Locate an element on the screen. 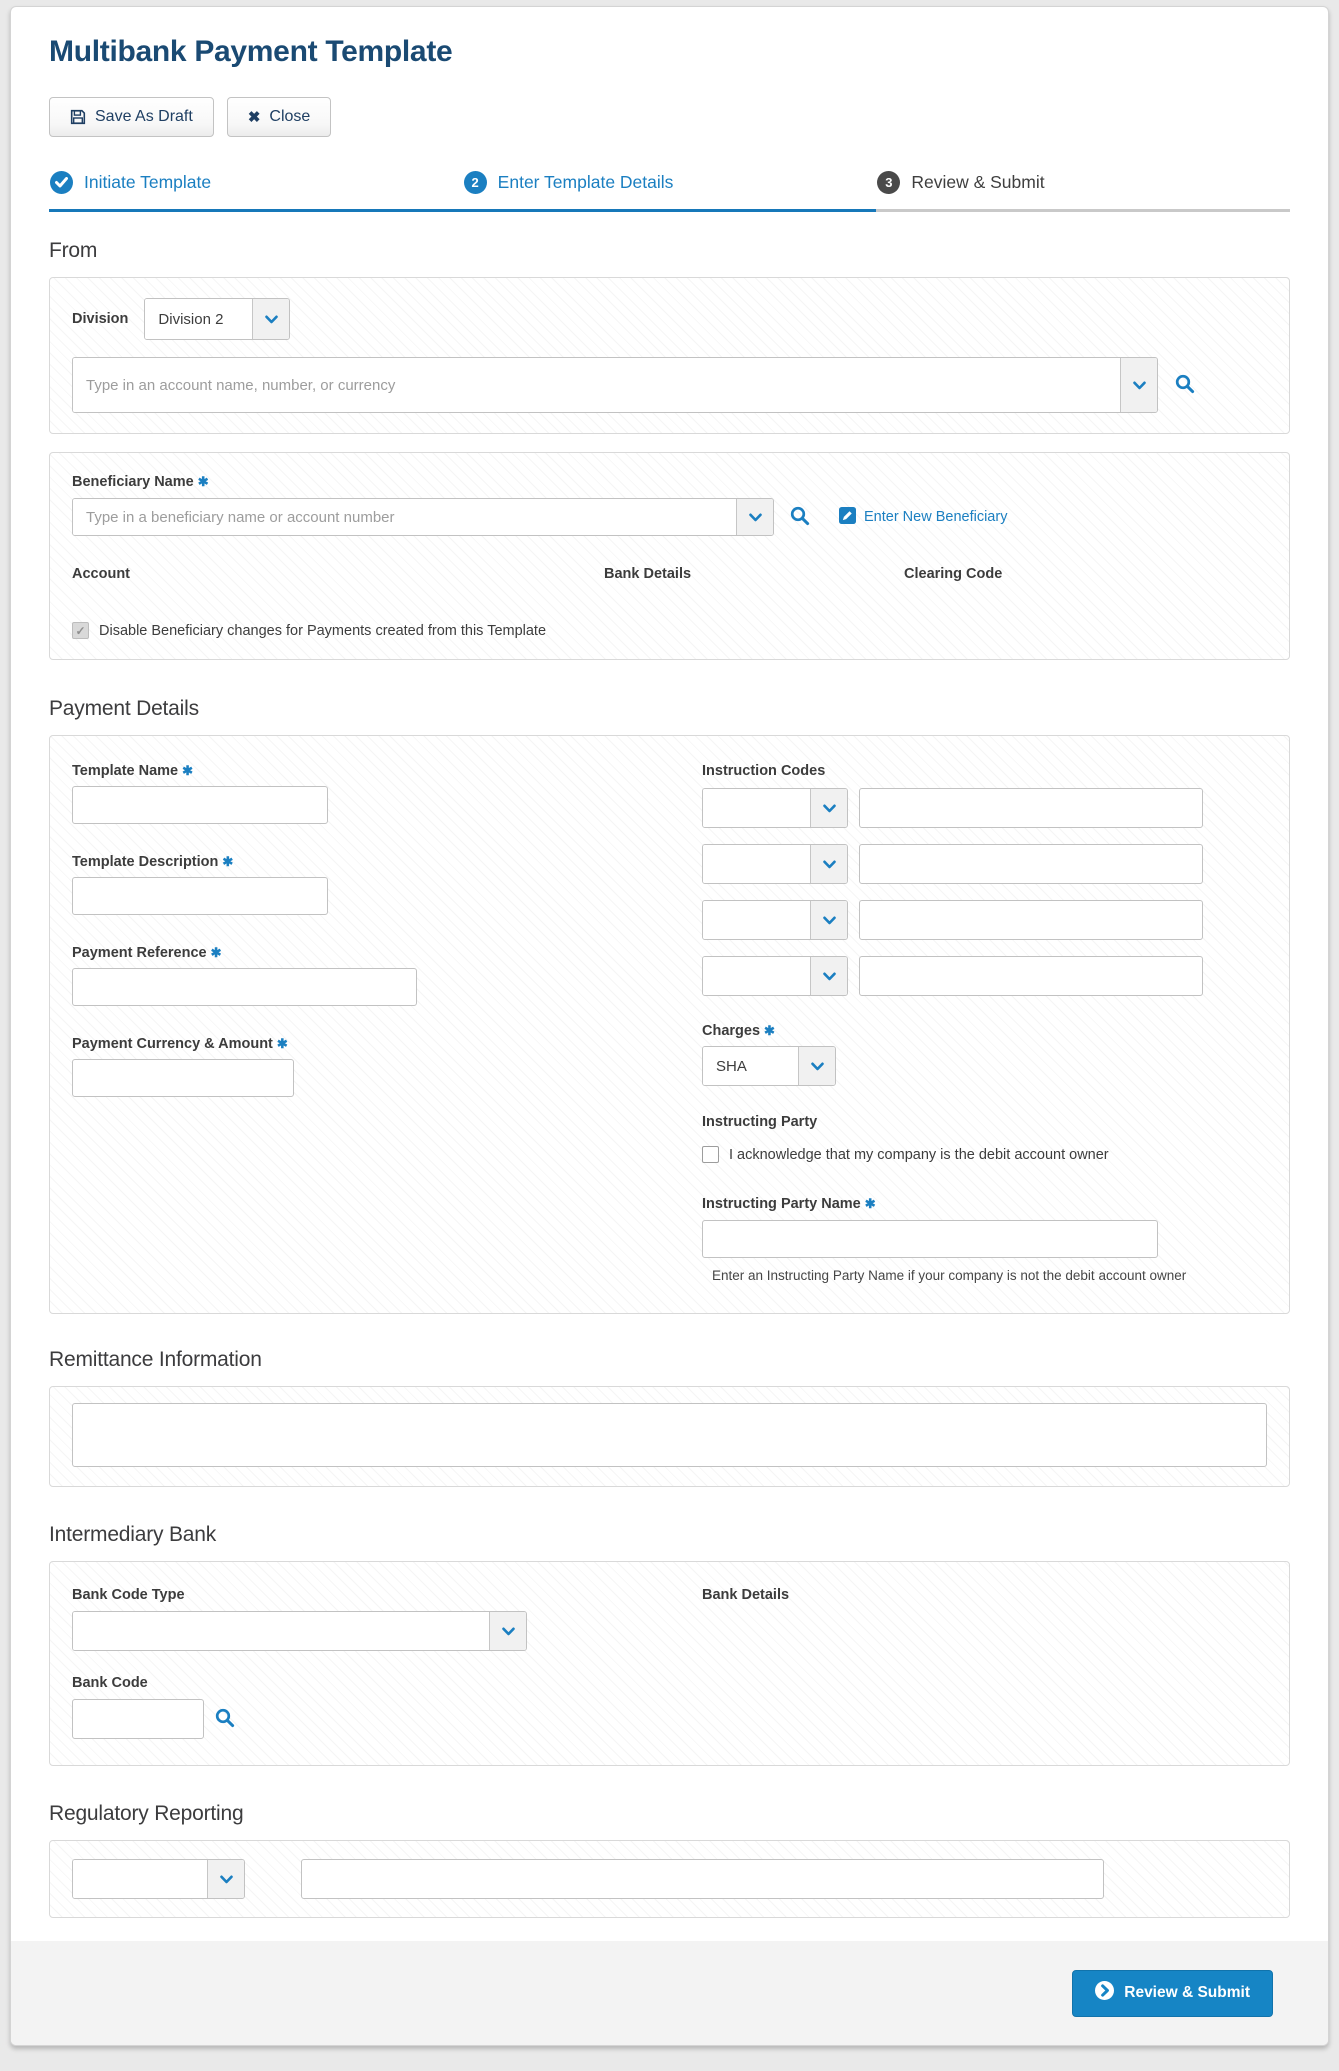  beneficiary-search-combo is located at coordinates (423, 517).